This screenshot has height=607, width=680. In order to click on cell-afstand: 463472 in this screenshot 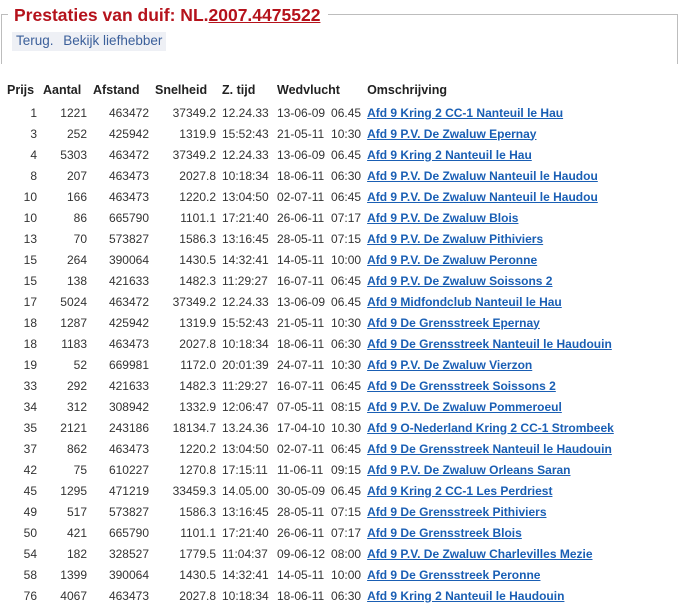, I will do `click(128, 154)`.